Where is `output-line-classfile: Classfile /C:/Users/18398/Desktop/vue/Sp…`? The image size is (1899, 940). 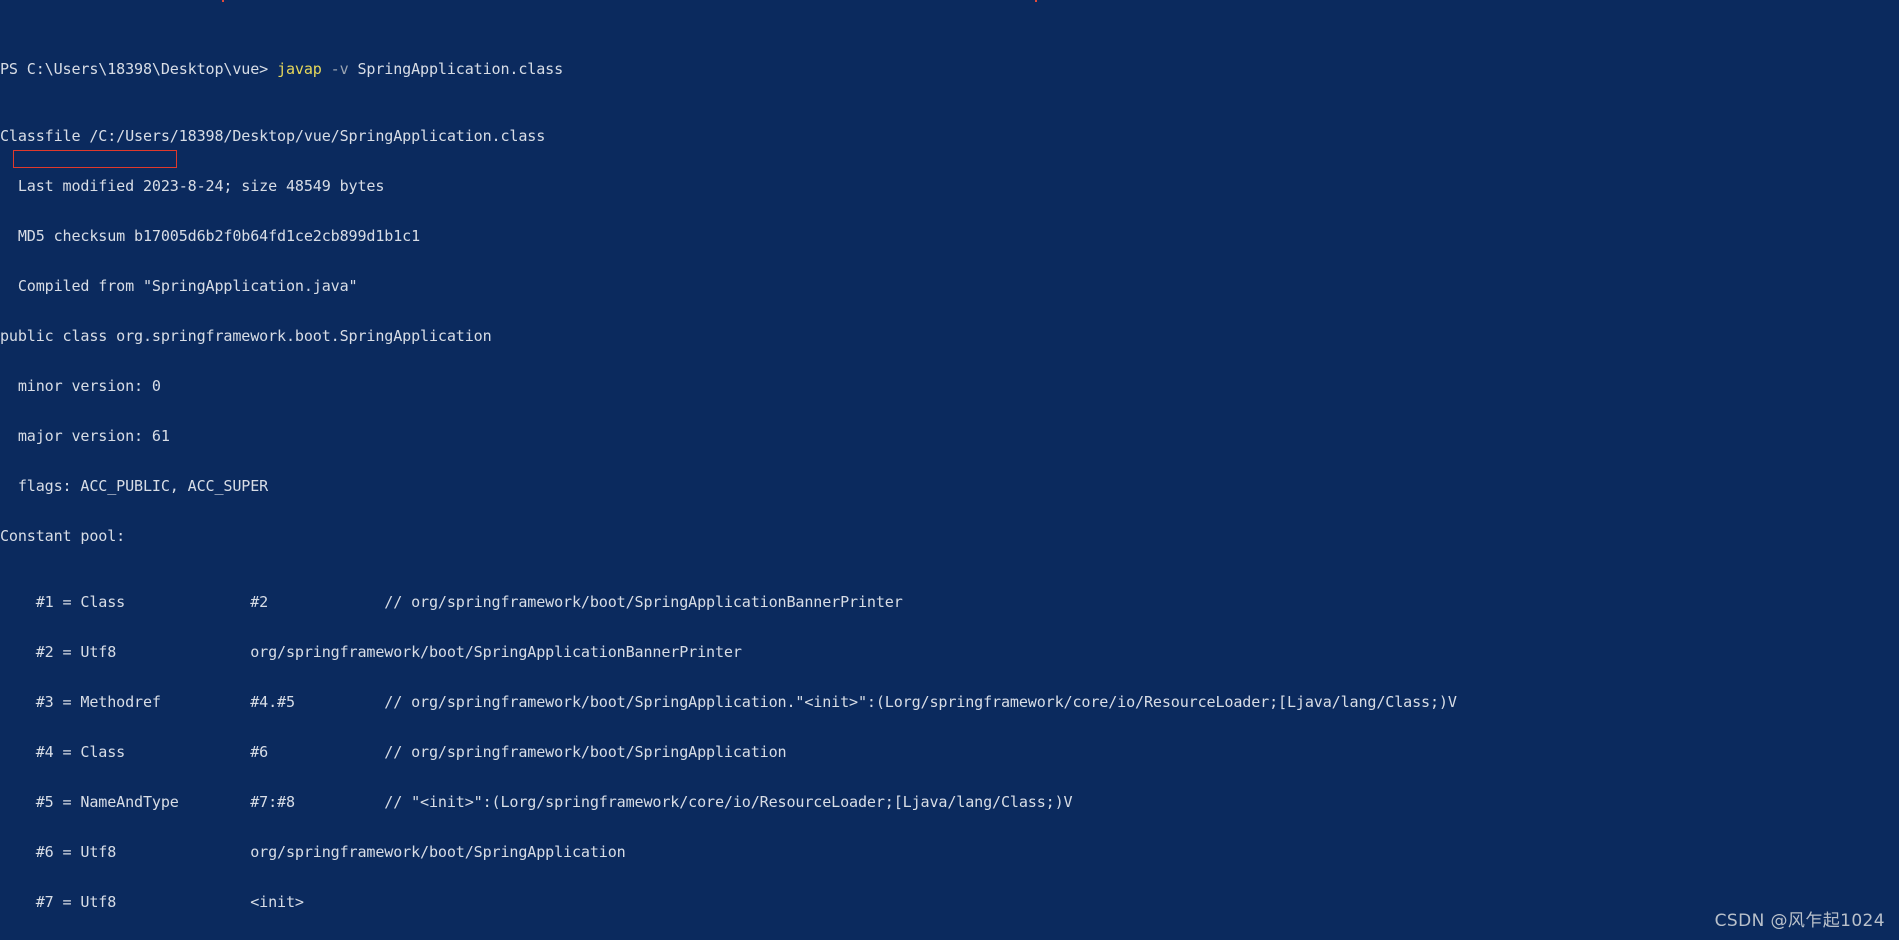
output-line-classfile: Classfile /C:/Users/18398/Desktop/vue/Sp… is located at coordinates (273, 135).